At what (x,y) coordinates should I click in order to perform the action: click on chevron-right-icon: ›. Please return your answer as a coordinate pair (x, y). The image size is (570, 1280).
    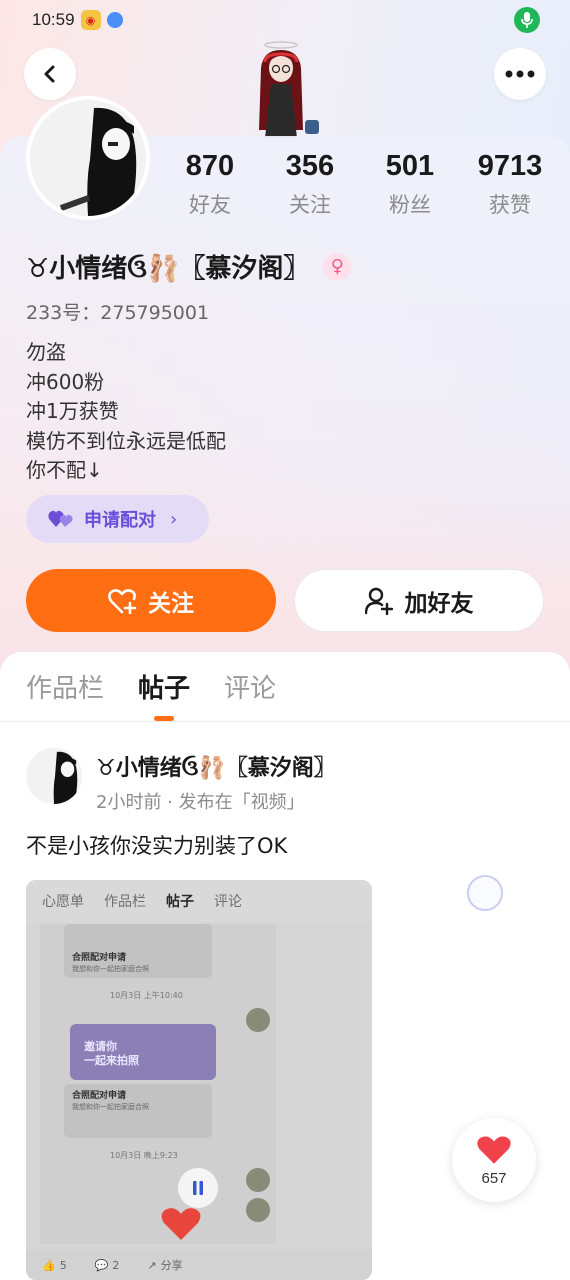
    Looking at the image, I should click on (174, 519).